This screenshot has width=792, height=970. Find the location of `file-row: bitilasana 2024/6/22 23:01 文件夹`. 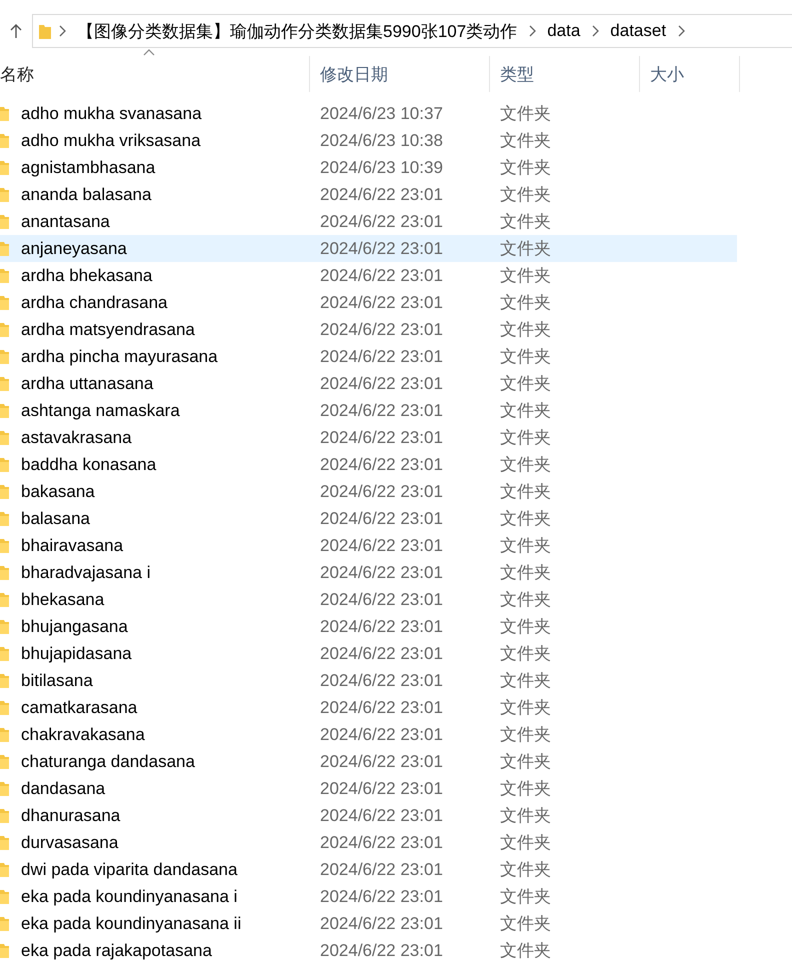

file-row: bitilasana 2024/6/22 23:01 文件夹 is located at coordinates (368, 680).